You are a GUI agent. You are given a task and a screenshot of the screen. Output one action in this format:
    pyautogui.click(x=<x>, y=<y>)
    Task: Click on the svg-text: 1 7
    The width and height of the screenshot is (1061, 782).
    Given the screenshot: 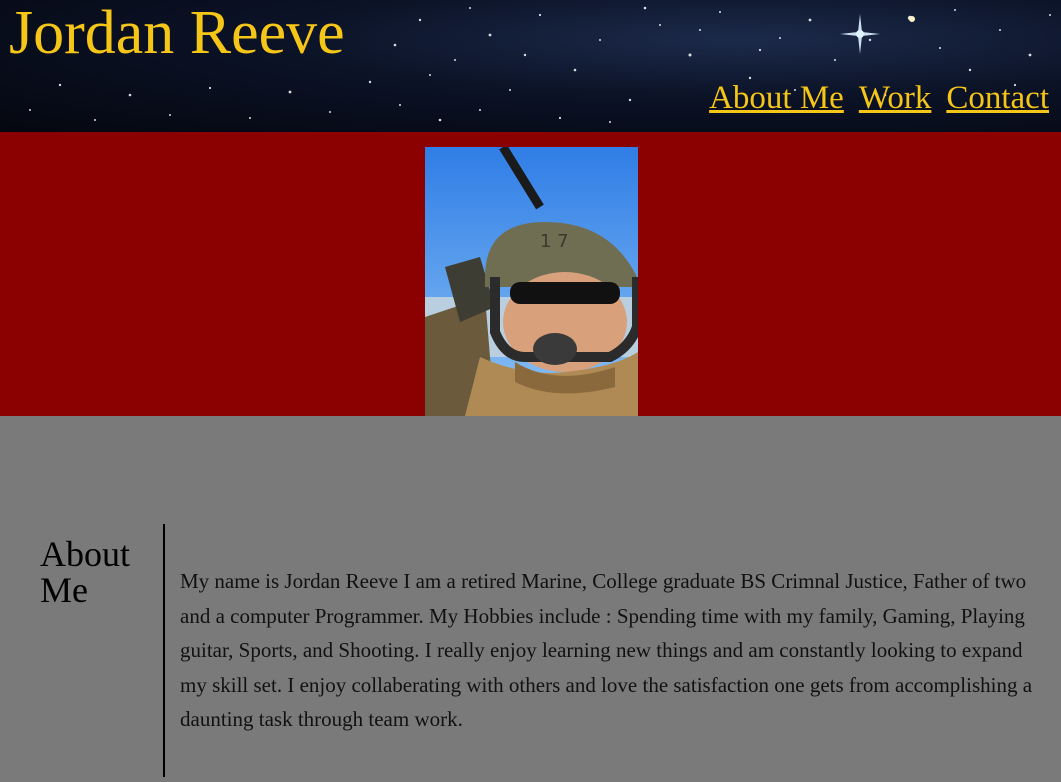 What is the action you would take?
    pyautogui.click(x=554, y=241)
    